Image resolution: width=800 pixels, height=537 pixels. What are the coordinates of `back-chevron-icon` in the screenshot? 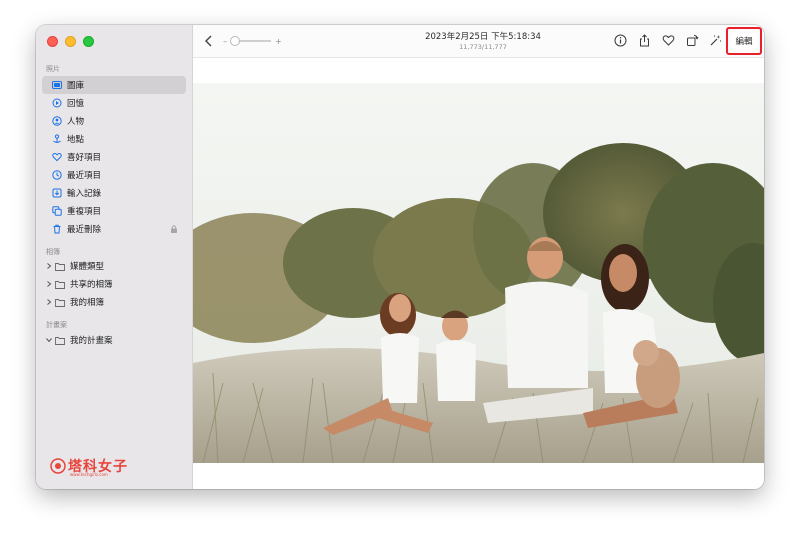 It's located at (209, 41).